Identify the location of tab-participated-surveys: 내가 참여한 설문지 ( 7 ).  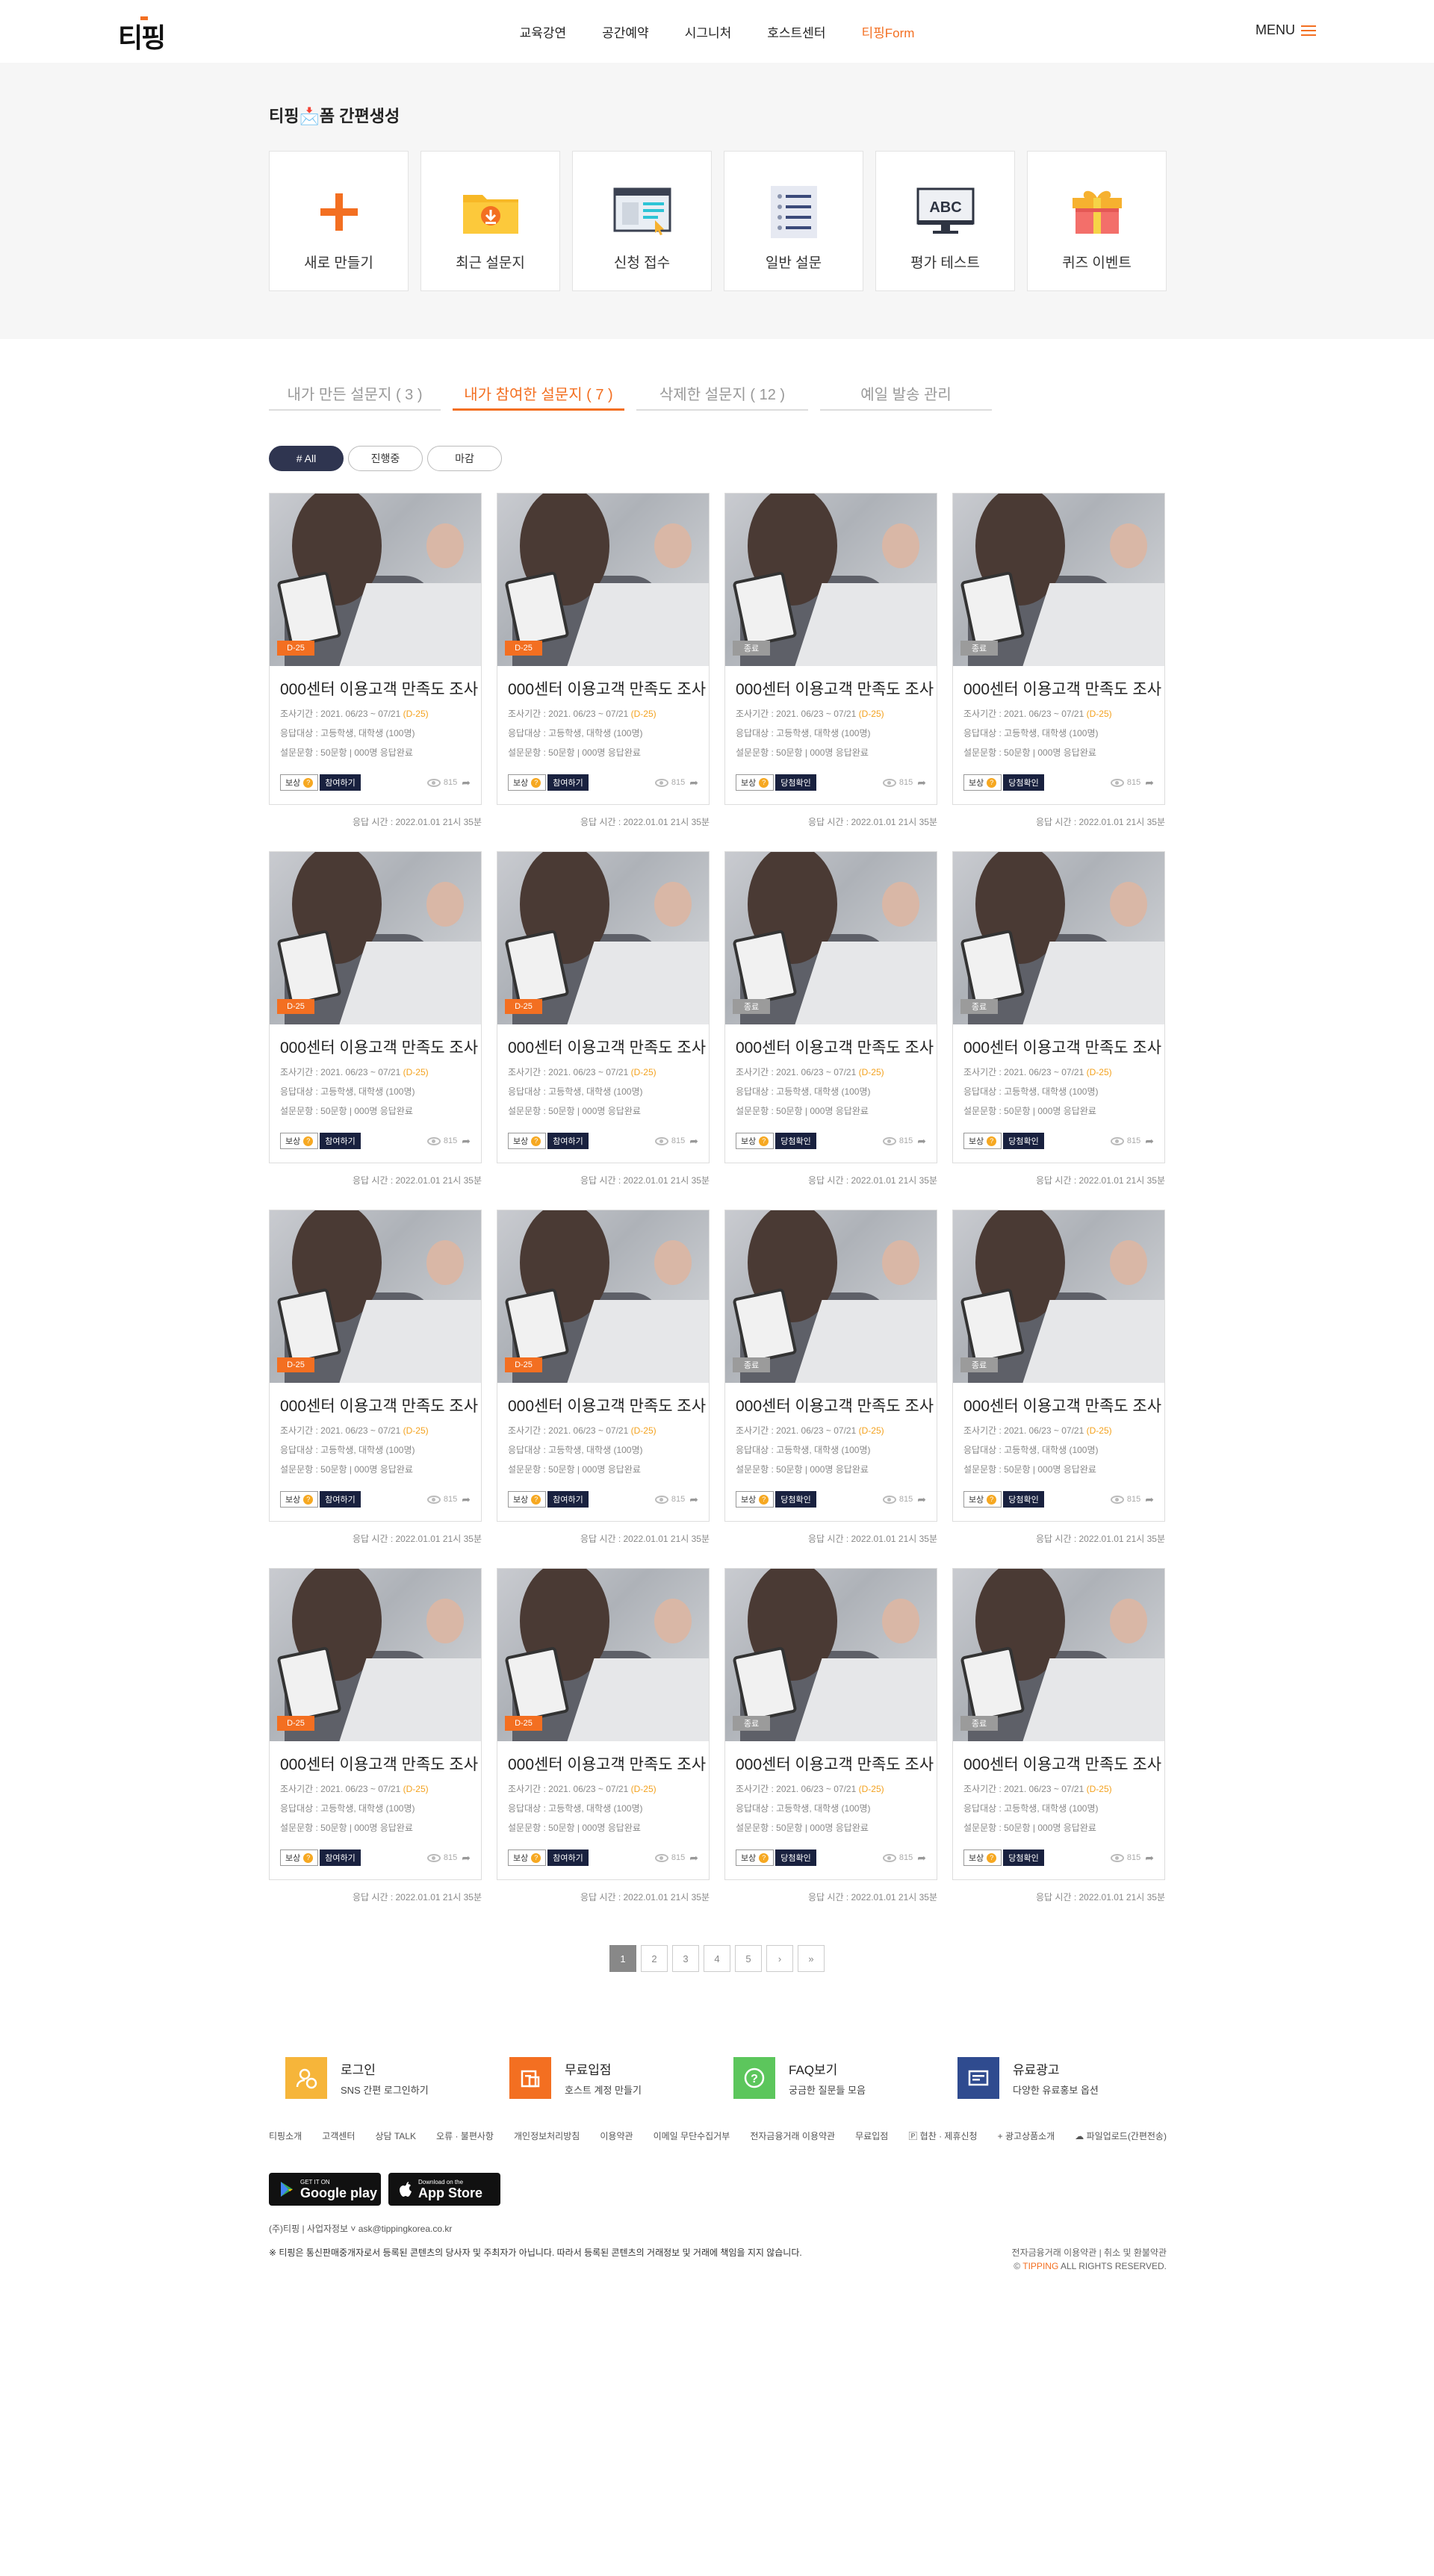
(538, 395).